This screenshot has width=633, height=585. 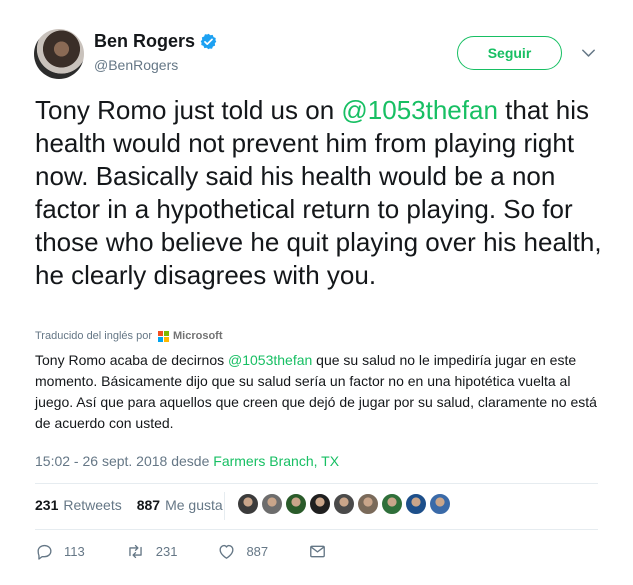 What do you see at coordinates (151, 551) in the screenshot?
I see `retweet-action: 231` at bounding box center [151, 551].